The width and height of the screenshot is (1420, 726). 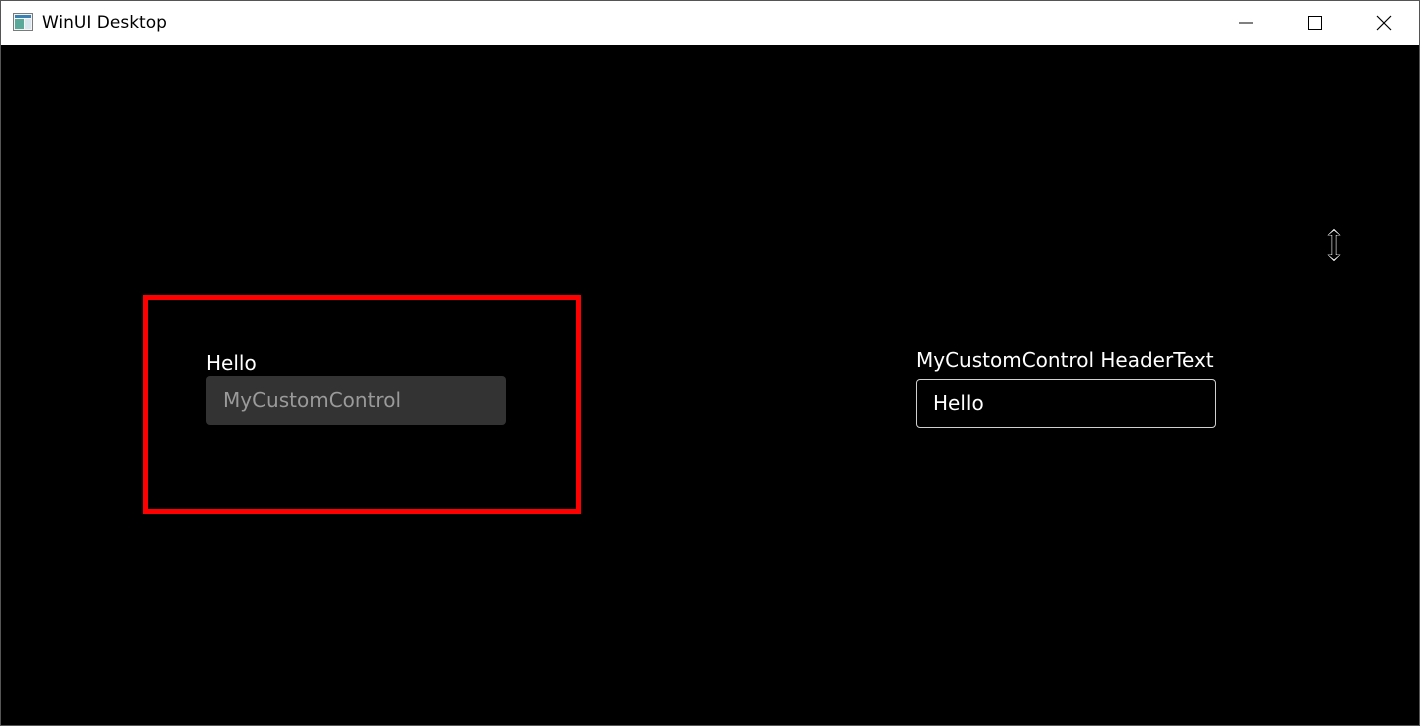 I want to click on close-button, so click(x=1384, y=23).